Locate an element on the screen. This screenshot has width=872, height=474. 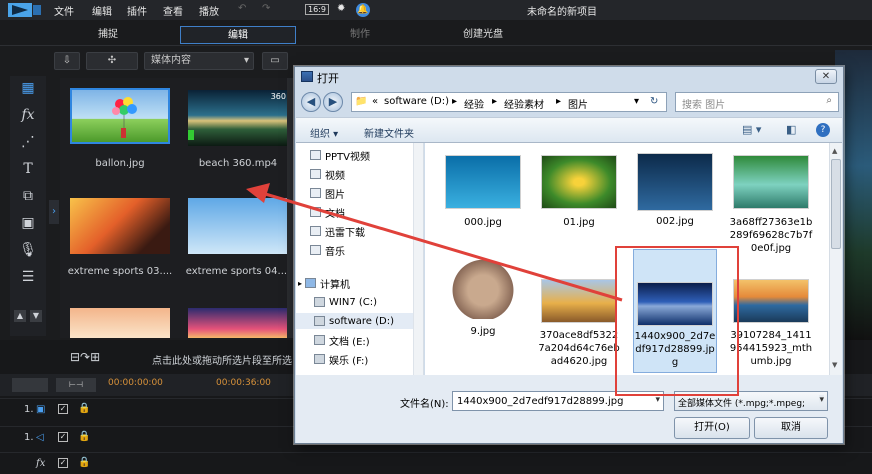
annotation-arrow-line is located at coordinates (442, 246).